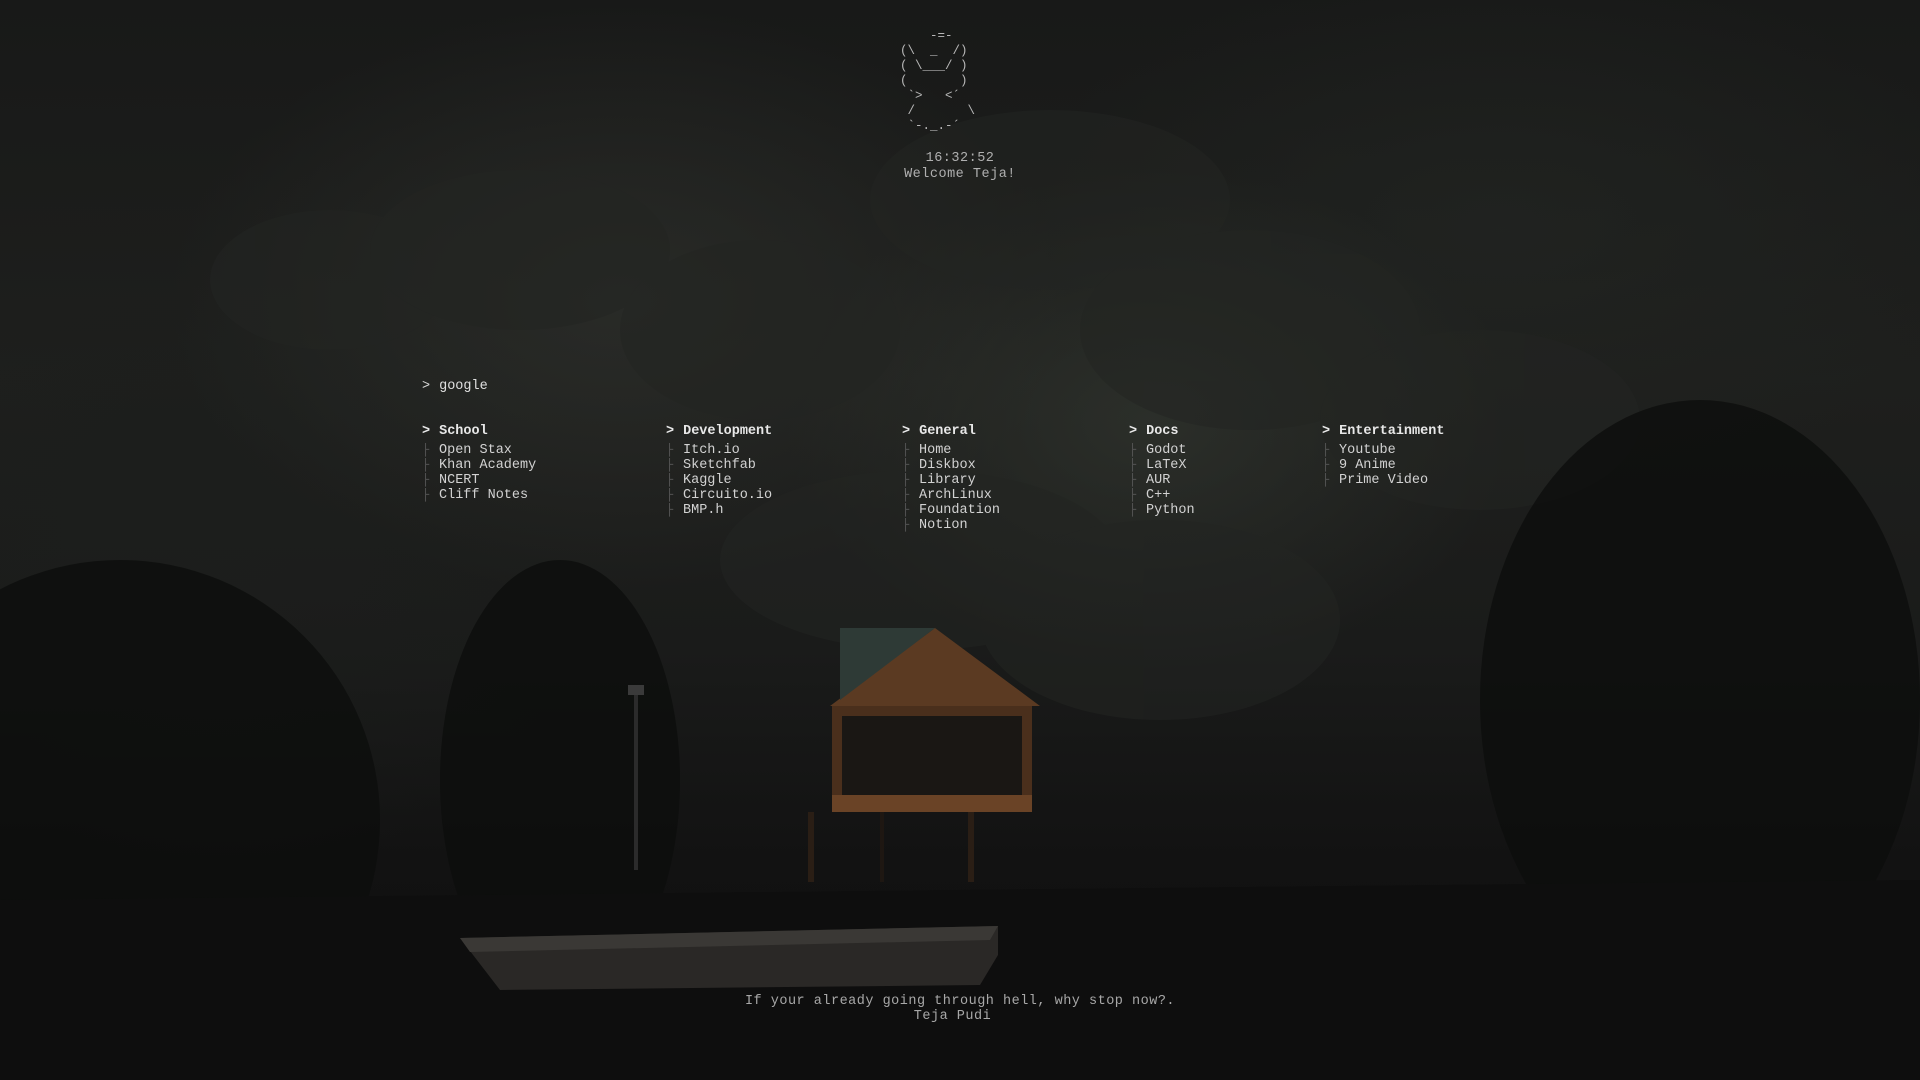 This screenshot has width=1920, height=1080. Describe the element at coordinates (703, 510) in the screenshot. I see `link-bmp-h: BMP.h` at that location.